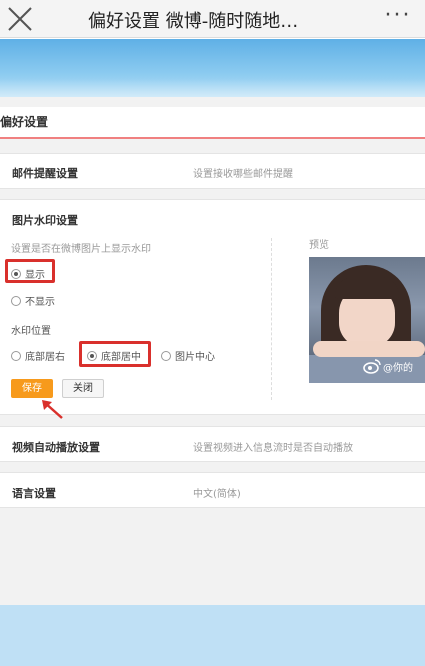  What do you see at coordinates (45, 220) in the screenshot?
I see `watermark-settings-label: 图片水印设置` at bounding box center [45, 220].